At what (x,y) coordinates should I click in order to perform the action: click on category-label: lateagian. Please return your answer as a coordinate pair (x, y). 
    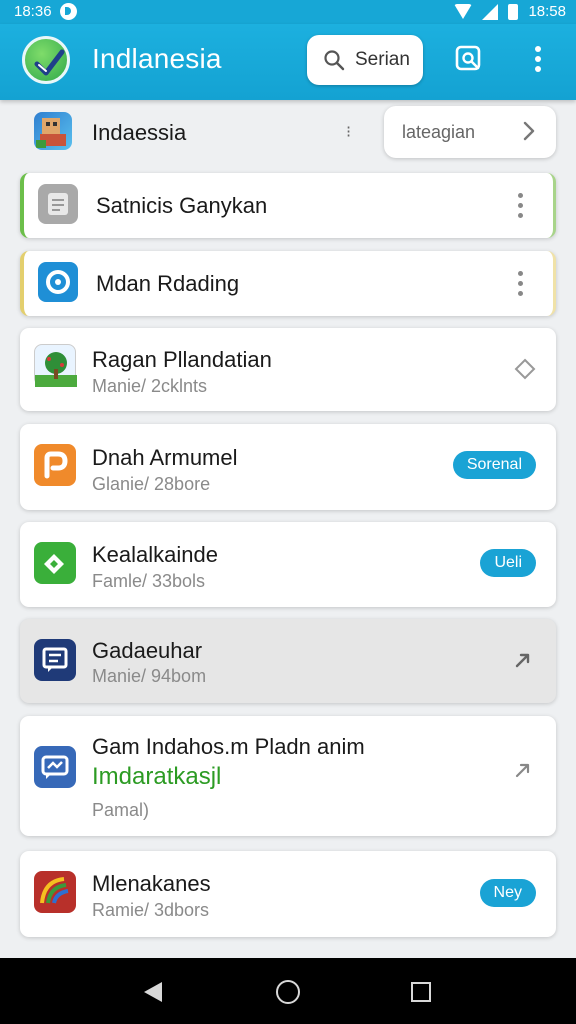
    Looking at the image, I should click on (439, 131).